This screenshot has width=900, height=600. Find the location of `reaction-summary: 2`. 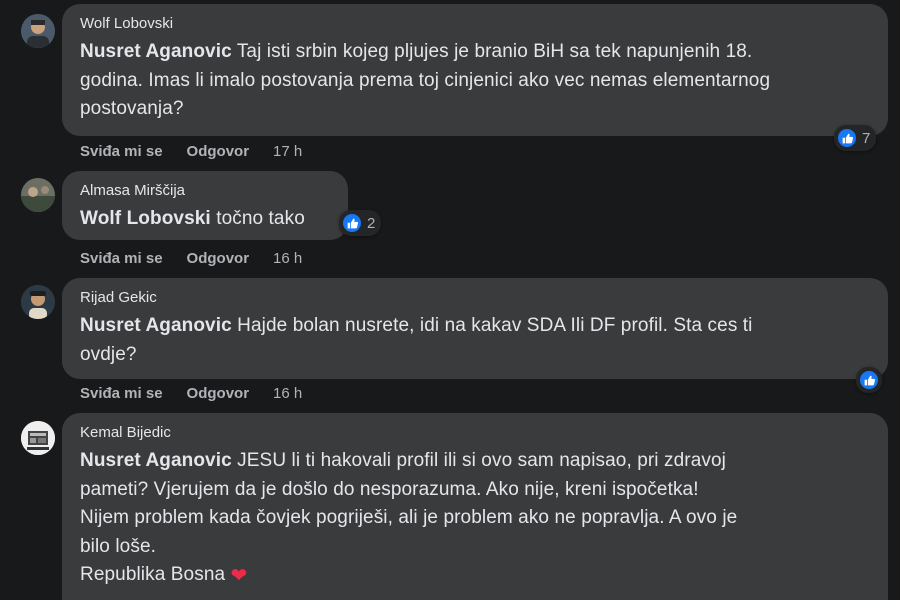

reaction-summary: 2 is located at coordinates (360, 223).